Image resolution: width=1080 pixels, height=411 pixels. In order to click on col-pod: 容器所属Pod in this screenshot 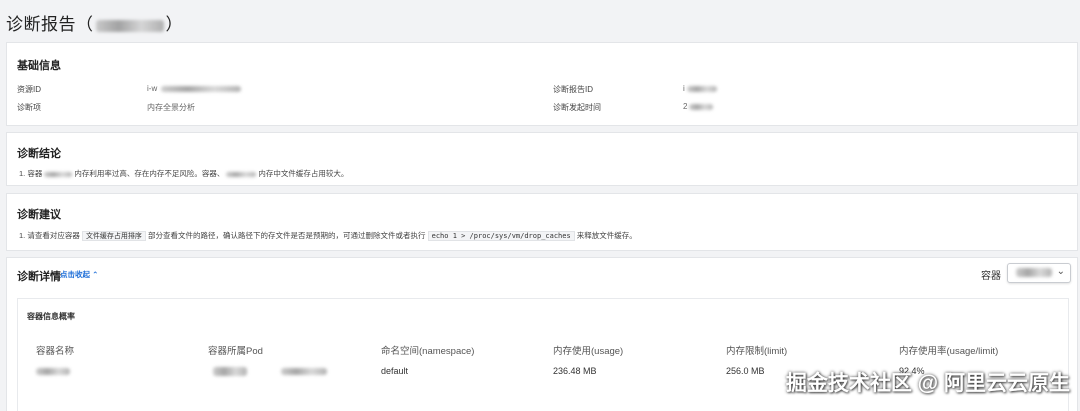, I will do `click(235, 351)`.